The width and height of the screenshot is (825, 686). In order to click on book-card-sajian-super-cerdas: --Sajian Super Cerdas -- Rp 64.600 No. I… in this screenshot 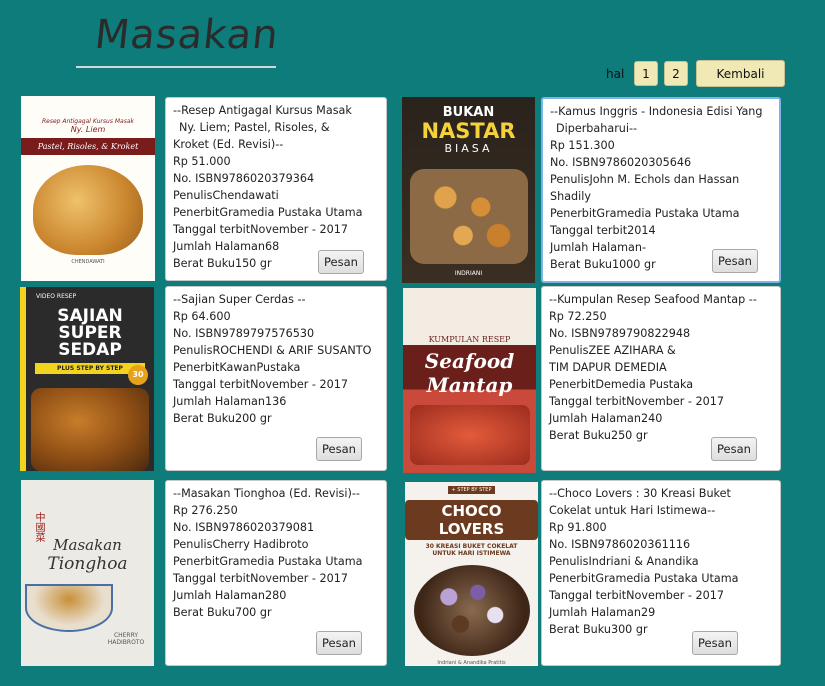, I will do `click(276, 378)`.